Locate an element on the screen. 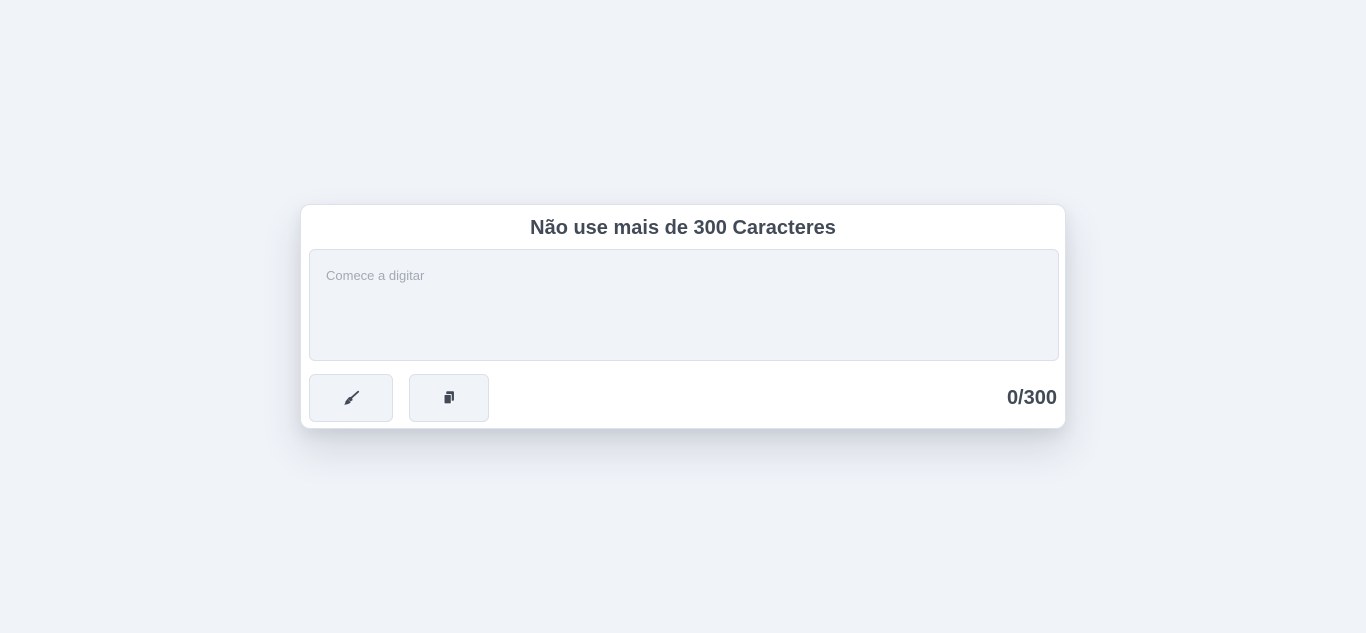  copy-button is located at coordinates (449, 398).